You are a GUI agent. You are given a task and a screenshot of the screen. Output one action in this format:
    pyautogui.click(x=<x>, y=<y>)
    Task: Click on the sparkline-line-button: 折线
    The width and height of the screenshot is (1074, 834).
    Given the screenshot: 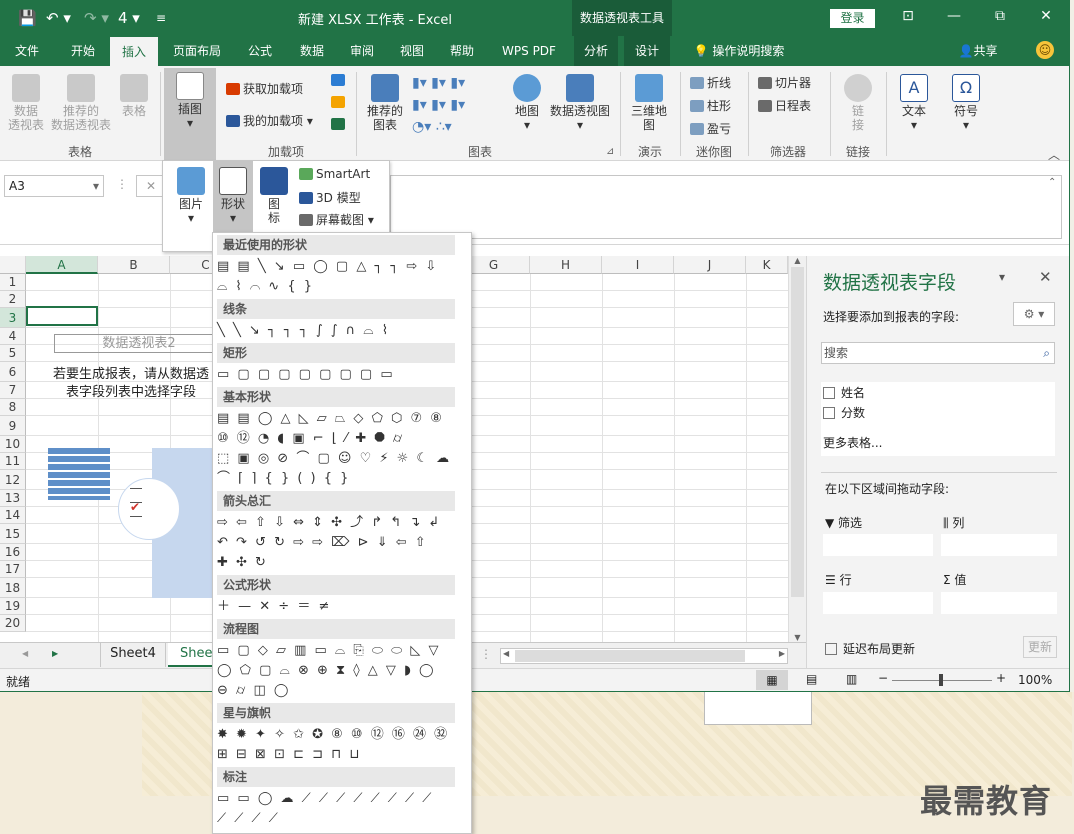 What is the action you would take?
    pyautogui.click(x=710, y=82)
    